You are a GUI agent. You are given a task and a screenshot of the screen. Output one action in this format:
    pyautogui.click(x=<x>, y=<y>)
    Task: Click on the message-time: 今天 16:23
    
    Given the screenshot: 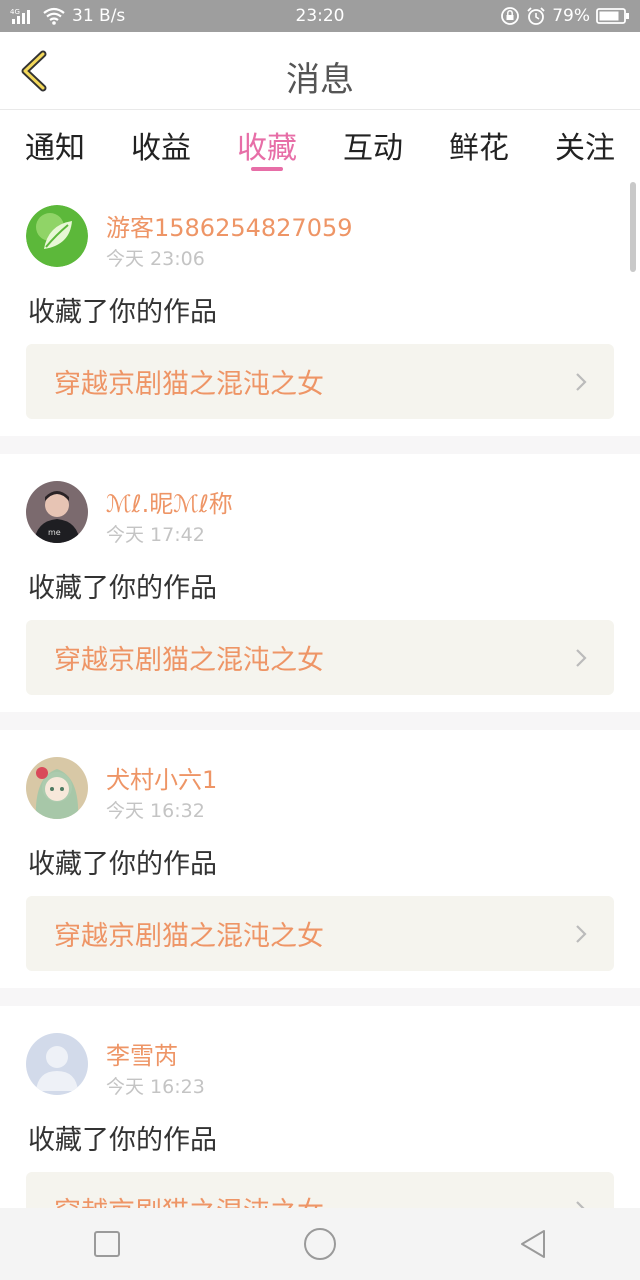 What is the action you would take?
    pyautogui.click(x=155, y=1087)
    